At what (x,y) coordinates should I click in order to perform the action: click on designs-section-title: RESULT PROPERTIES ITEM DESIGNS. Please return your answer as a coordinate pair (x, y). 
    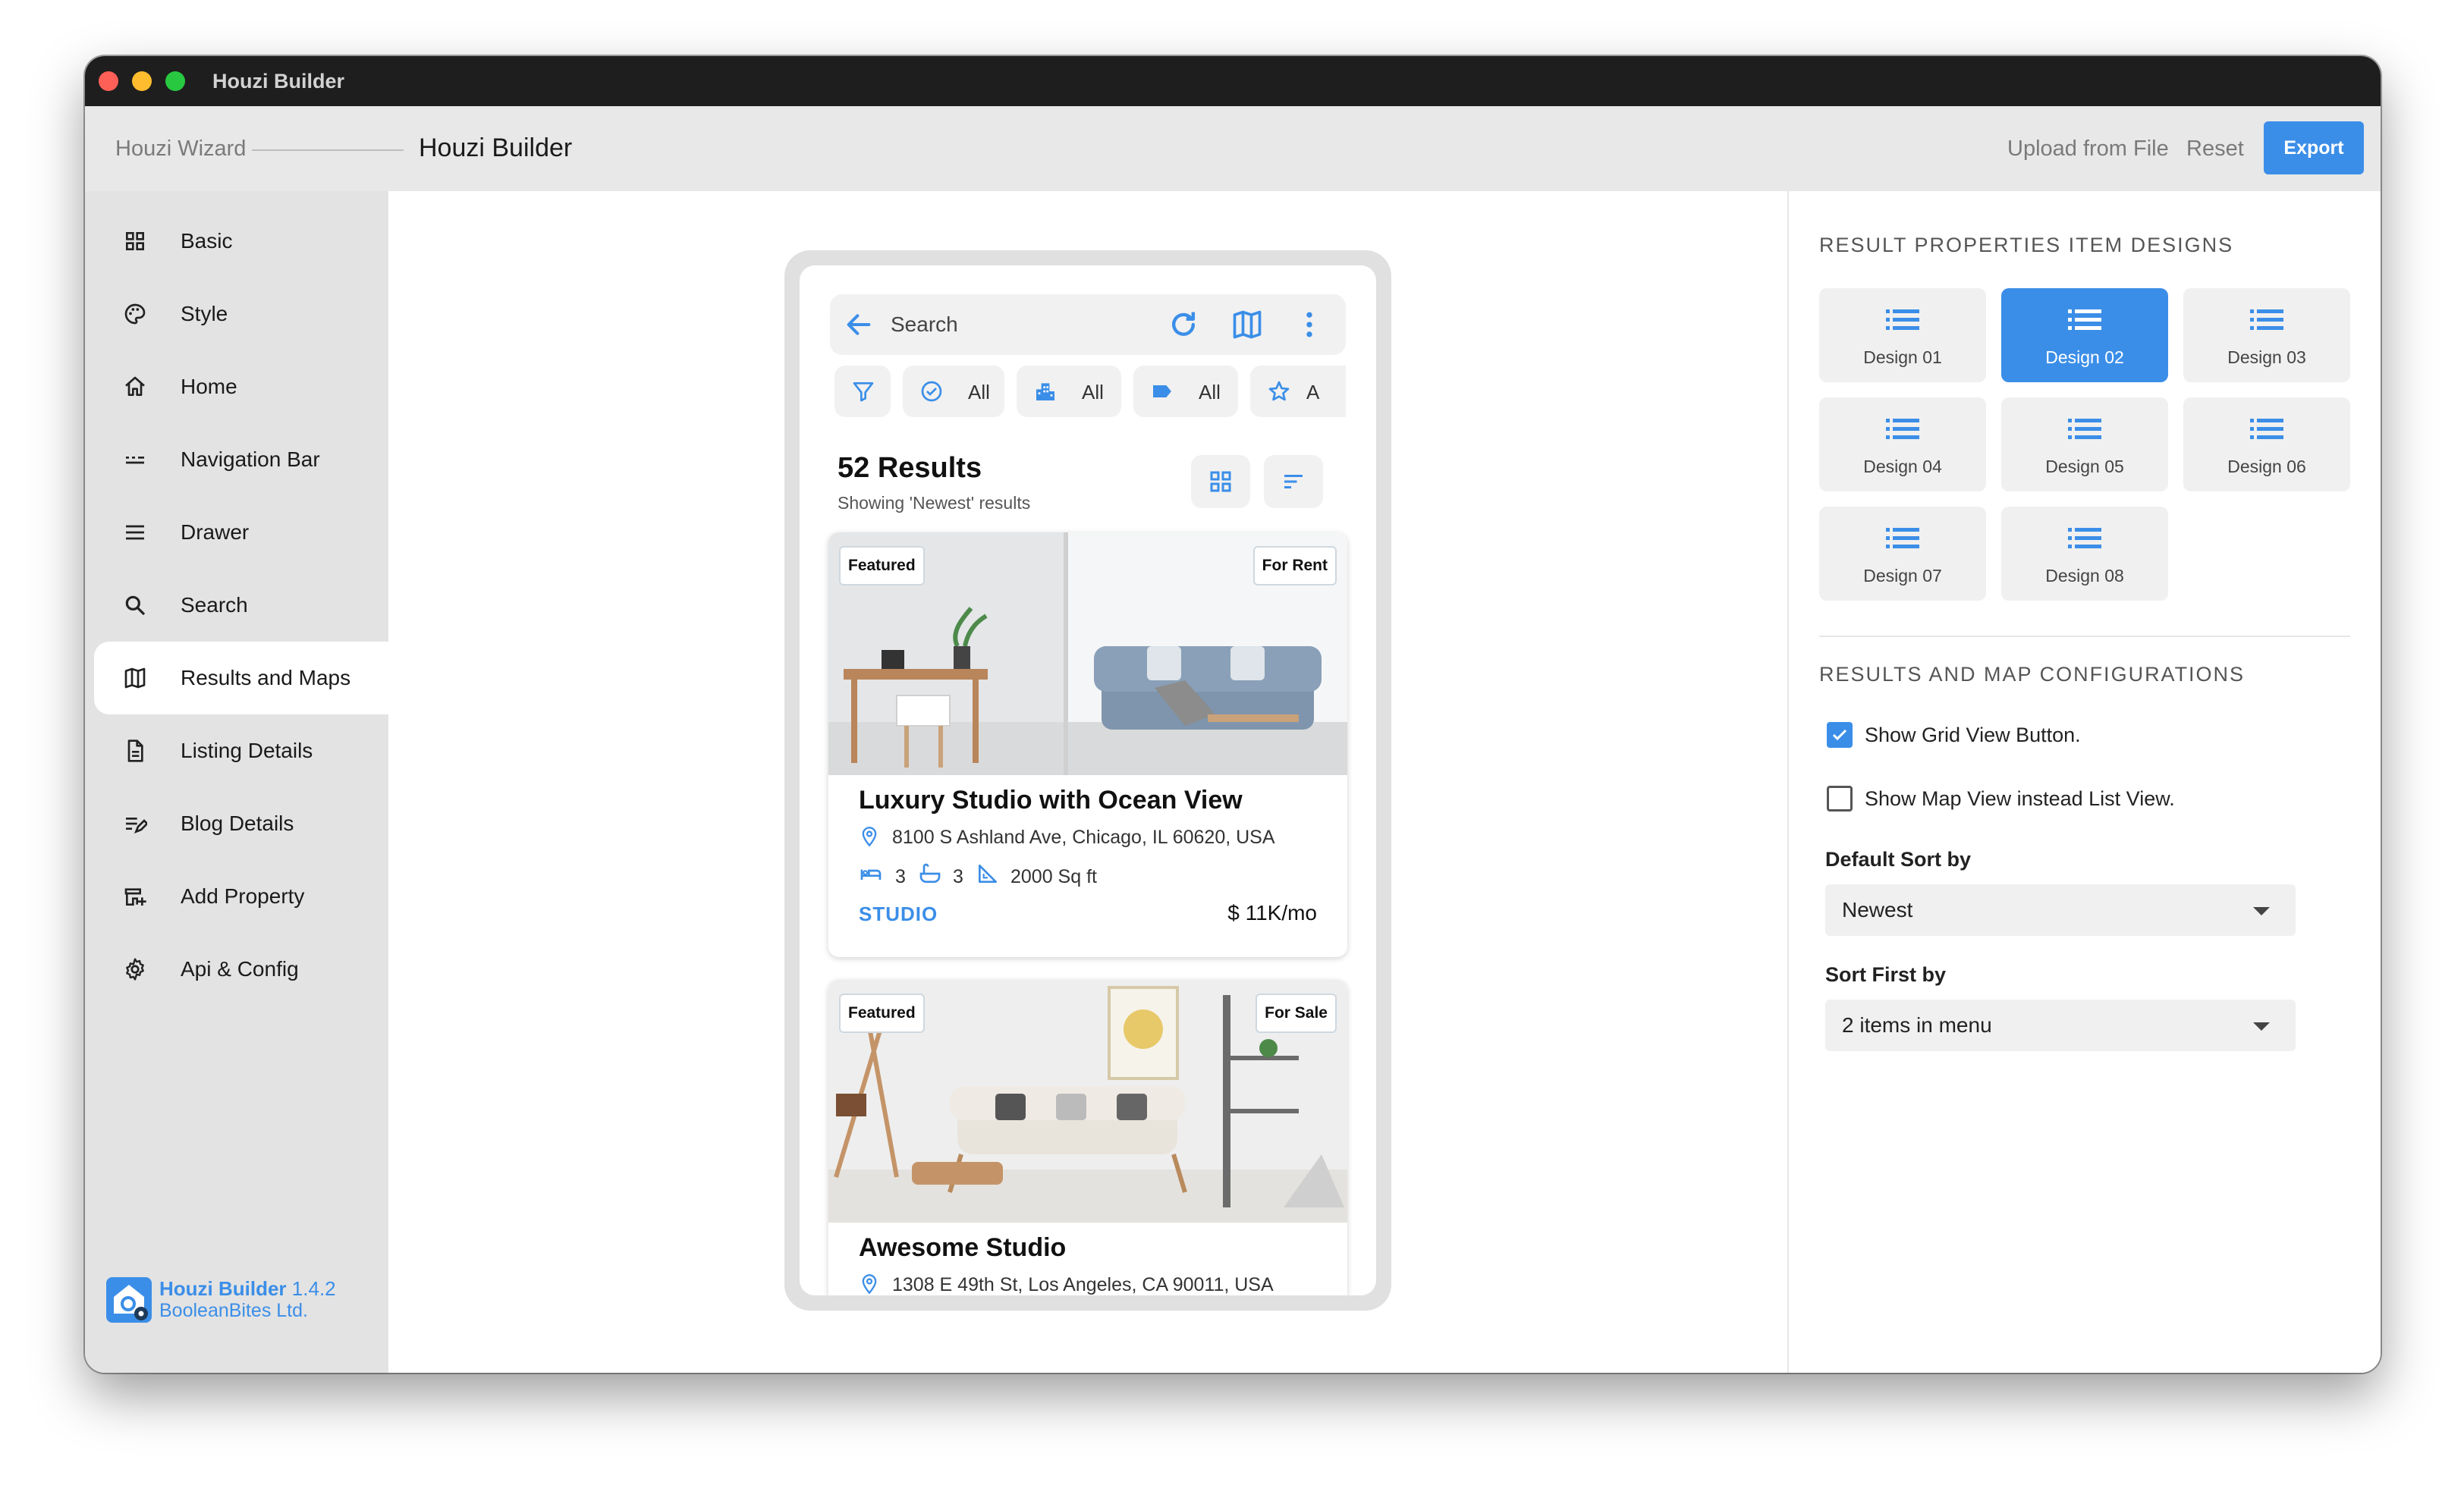
    Looking at the image, I should click on (2026, 245).